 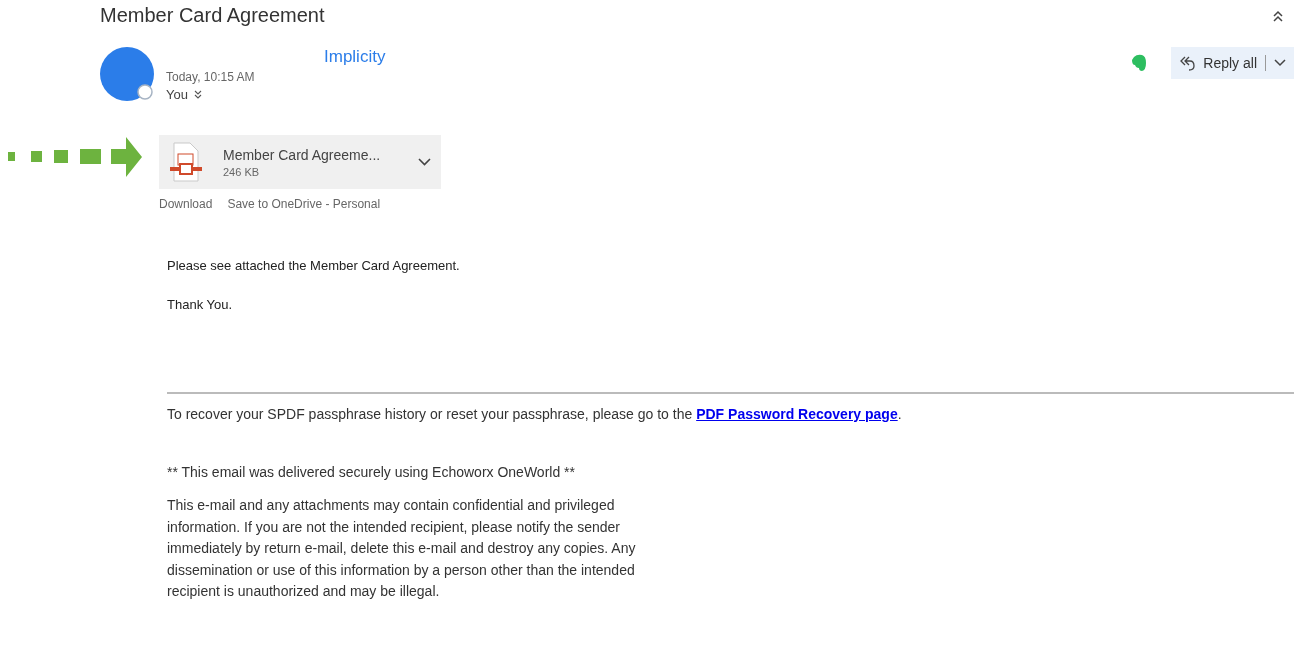 What do you see at coordinates (242, 171) in the screenshot?
I see `attachment-size: 246 KB` at bounding box center [242, 171].